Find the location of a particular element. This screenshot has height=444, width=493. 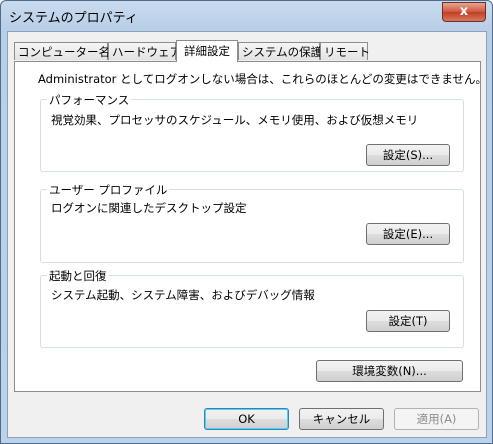

close-icon: x is located at coordinates (464, 11).